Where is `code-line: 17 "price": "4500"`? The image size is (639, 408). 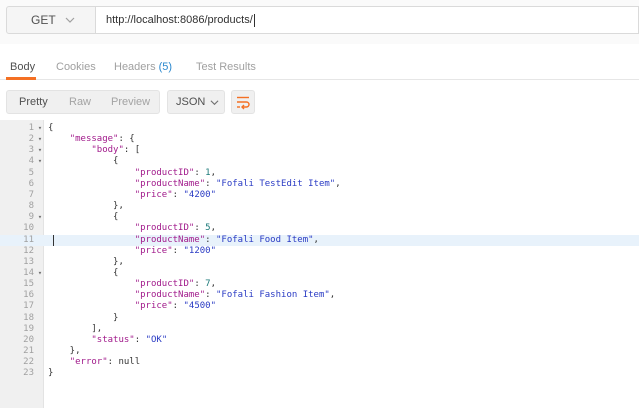
code-line: 17 "price": "4500" is located at coordinates (319, 306).